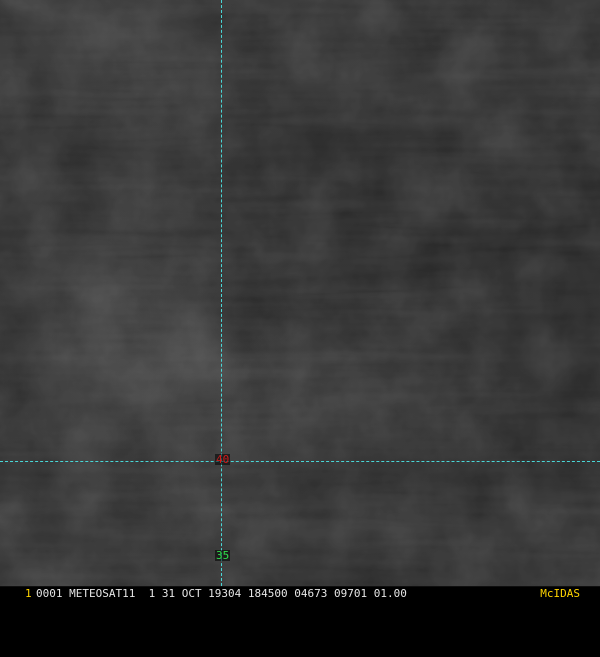 This screenshot has width=600, height=657. What do you see at coordinates (223, 555) in the screenshot?
I see `latitude-label-35: 35` at bounding box center [223, 555].